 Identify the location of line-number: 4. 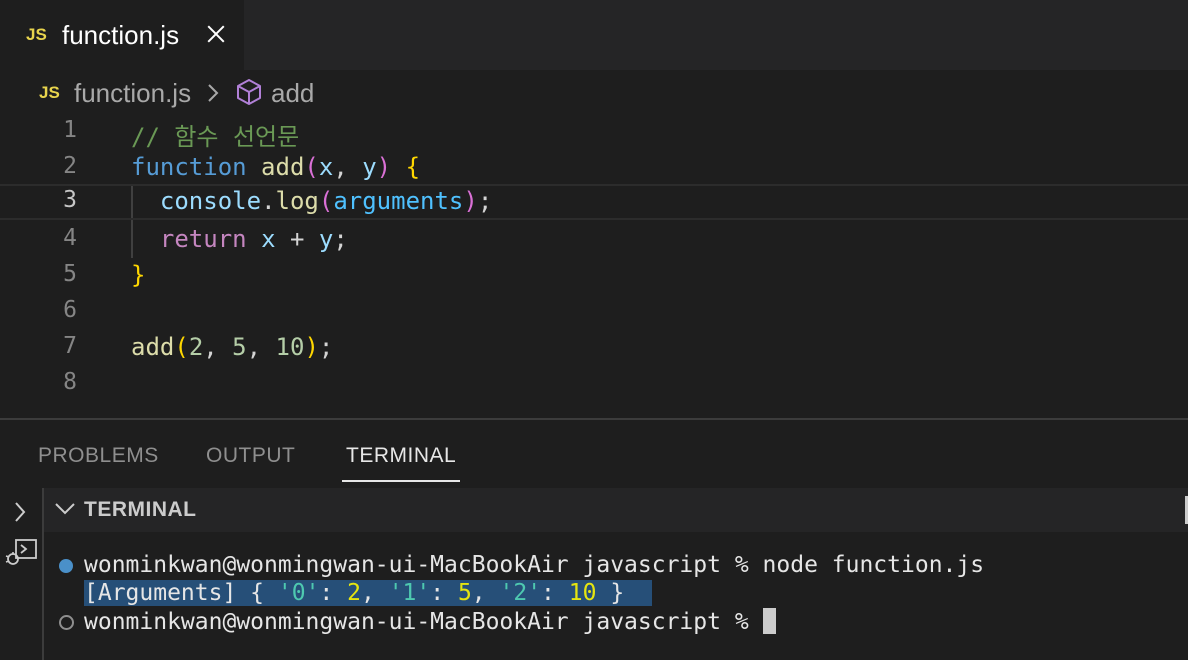
(70, 238).